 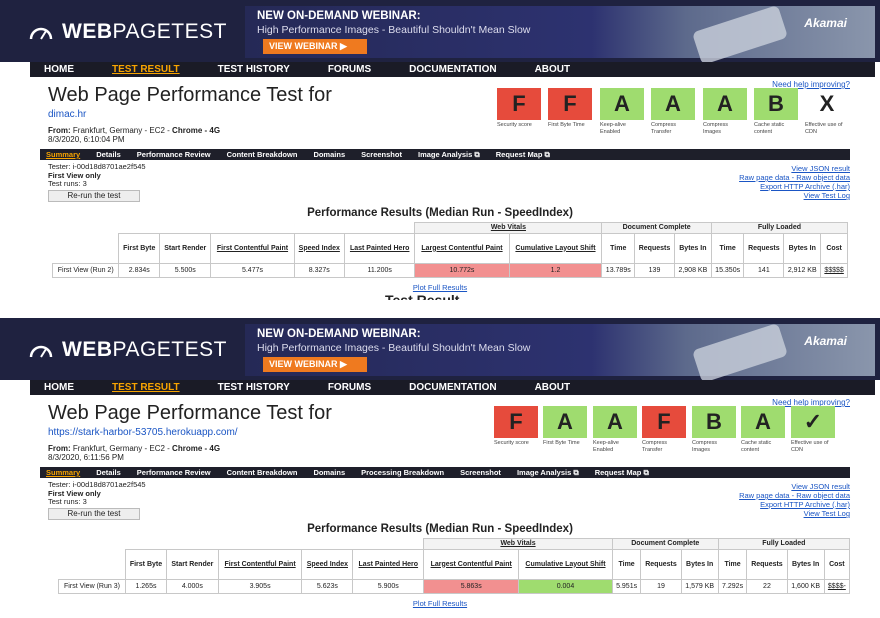 I want to click on dc-time-value: 5.951s, so click(x=626, y=586).